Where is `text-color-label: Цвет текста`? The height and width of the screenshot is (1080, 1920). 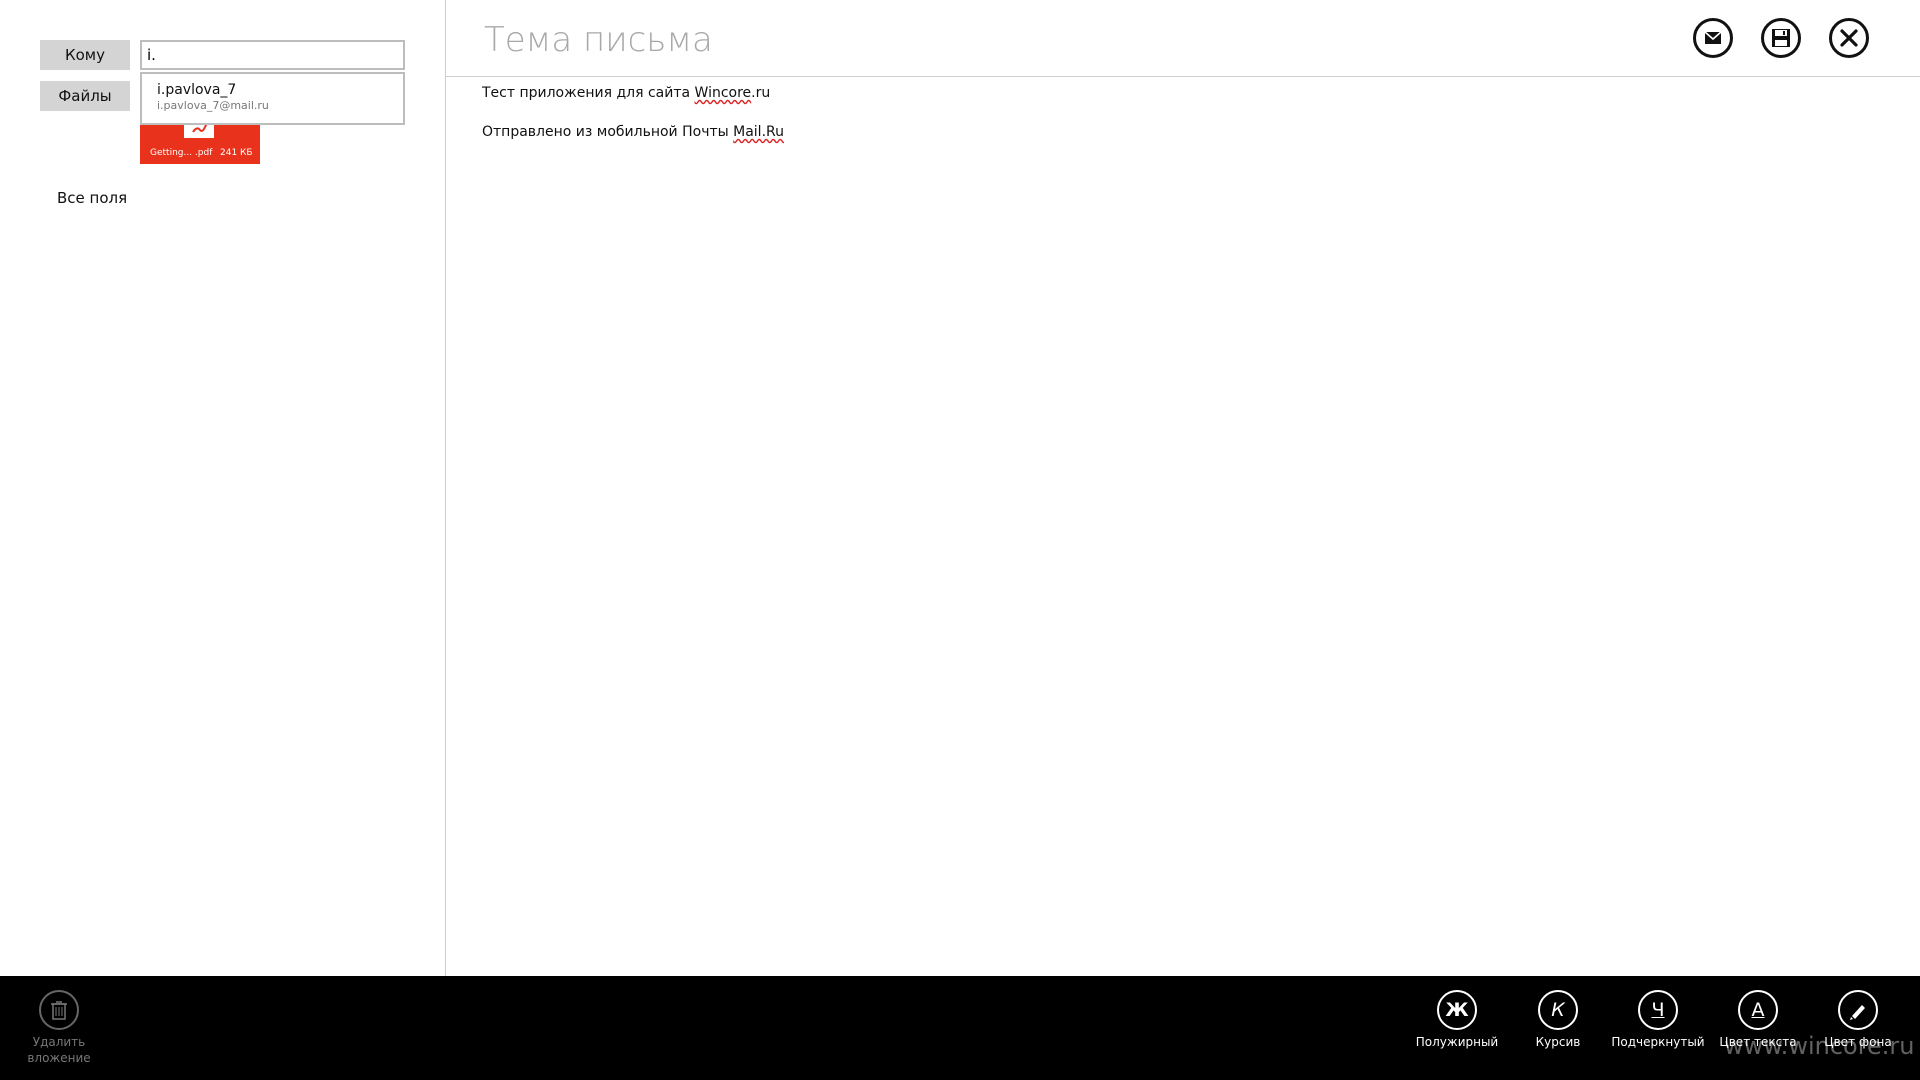 text-color-label: Цвет текста is located at coordinates (1758, 1042).